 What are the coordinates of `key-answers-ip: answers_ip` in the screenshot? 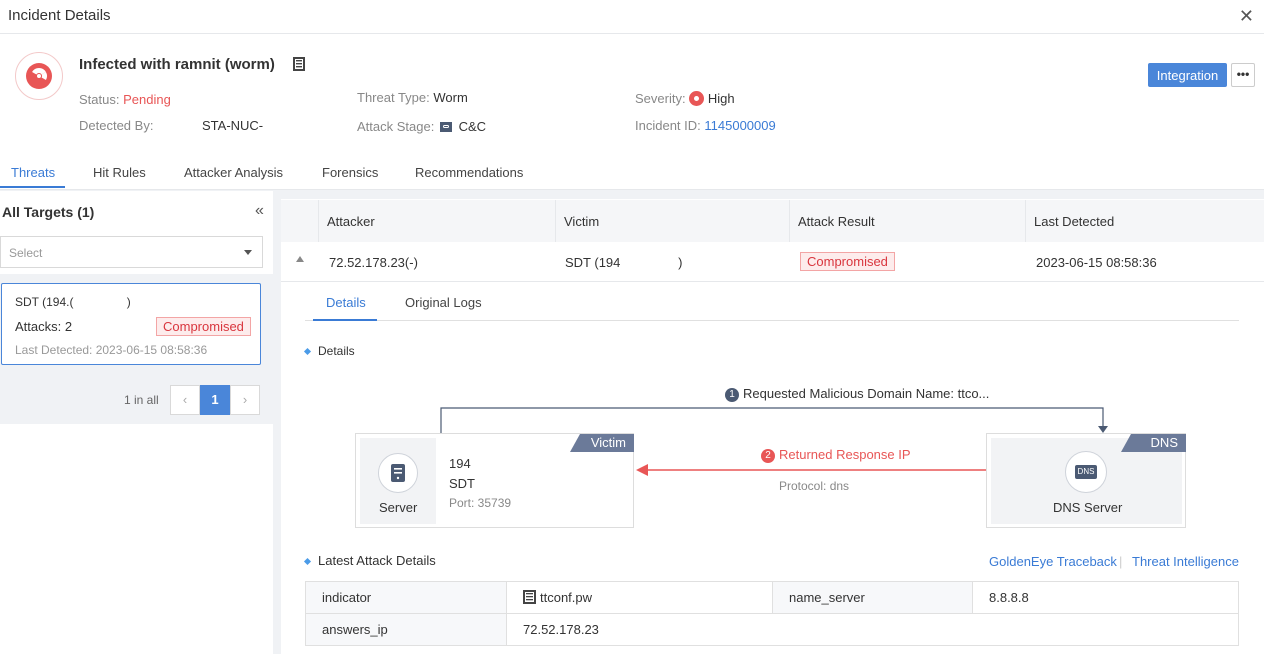 It's located at (406, 629).